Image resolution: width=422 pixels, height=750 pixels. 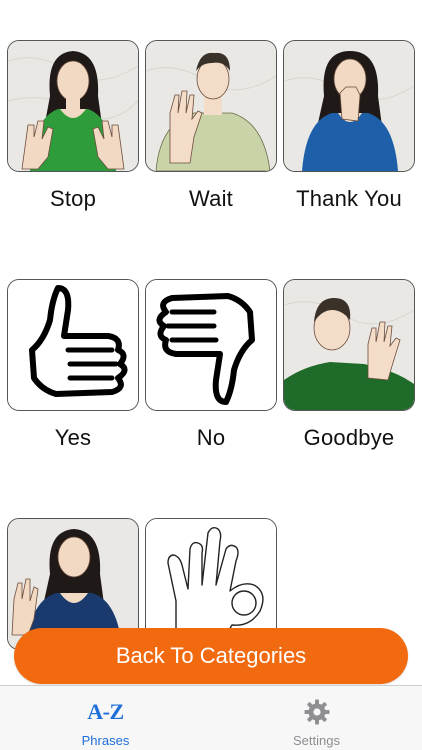 What do you see at coordinates (349, 437) in the screenshot?
I see `phrase-label: Goodbye` at bounding box center [349, 437].